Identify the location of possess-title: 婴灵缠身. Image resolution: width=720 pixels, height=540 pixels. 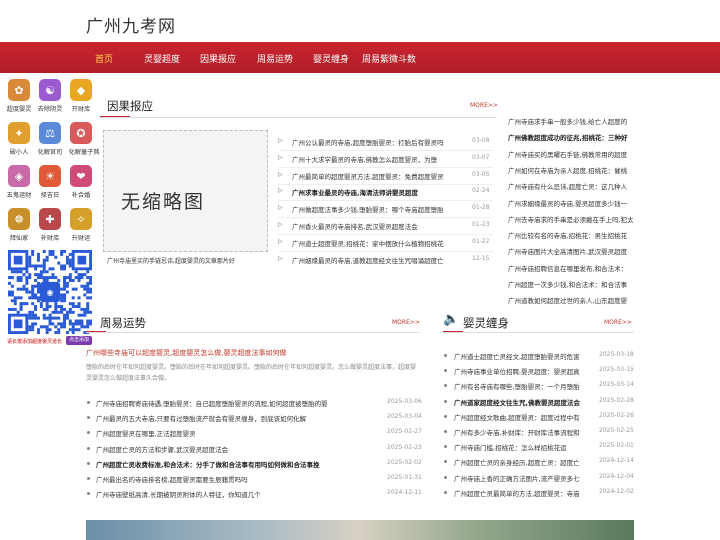
(486, 323).